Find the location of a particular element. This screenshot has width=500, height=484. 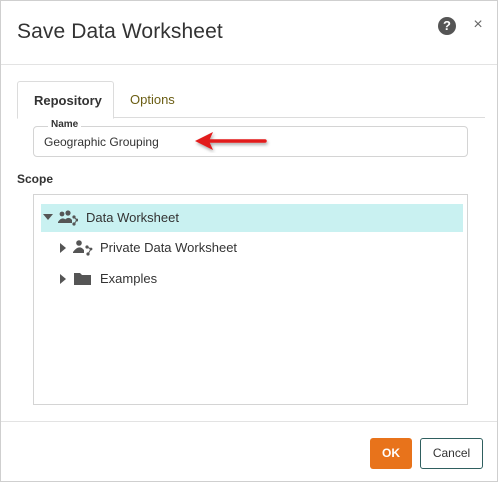

tab-repository: Repository is located at coordinates (65, 100).